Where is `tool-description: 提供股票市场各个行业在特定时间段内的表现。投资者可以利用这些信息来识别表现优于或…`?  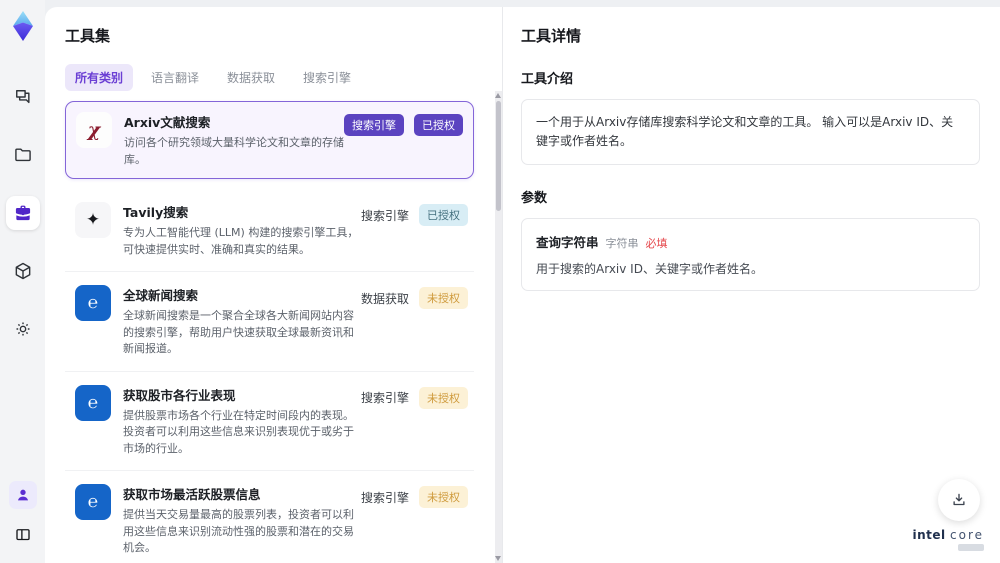 tool-description: 提供股票市场各个行业在特定时间段内的表现。投资者可以利用这些信息来识别表现优于或… is located at coordinates (238, 431).